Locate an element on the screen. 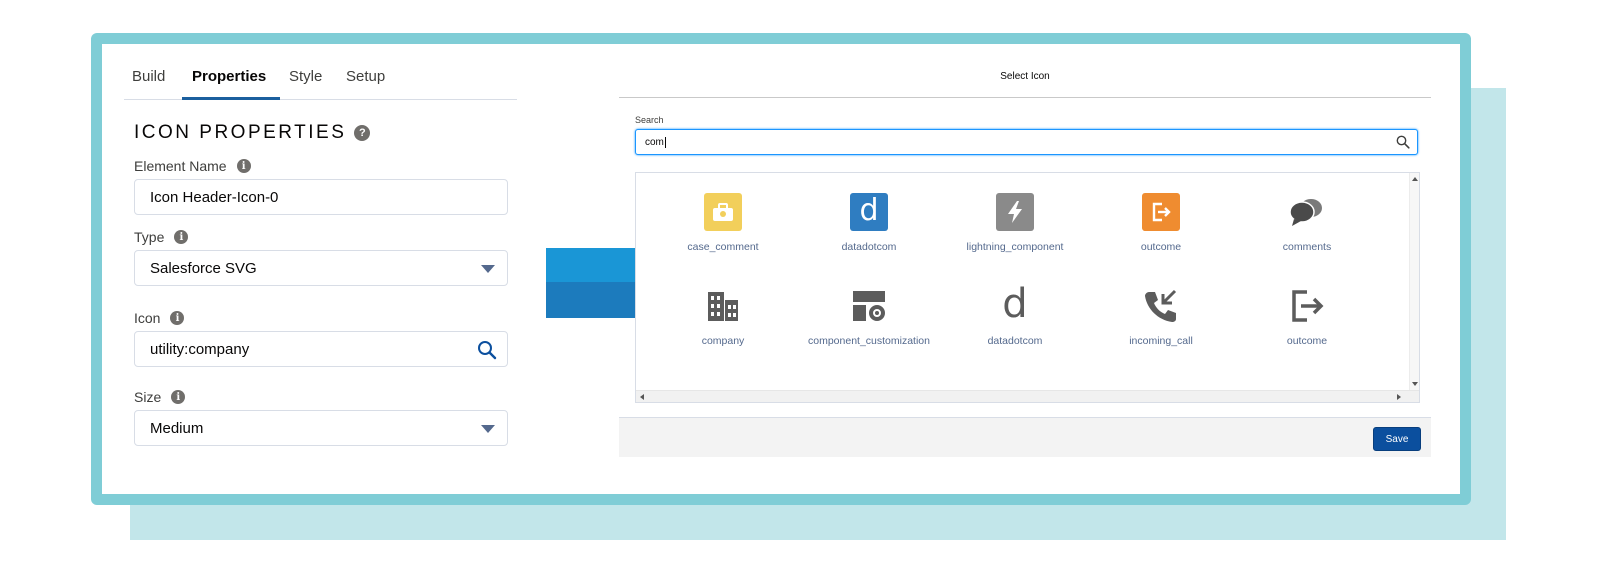  element-name-label-text: Element Name is located at coordinates (180, 166).